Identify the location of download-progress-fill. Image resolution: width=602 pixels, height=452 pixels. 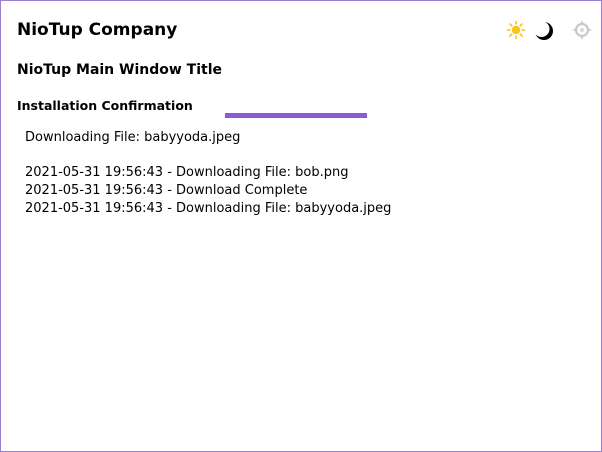
(296, 115).